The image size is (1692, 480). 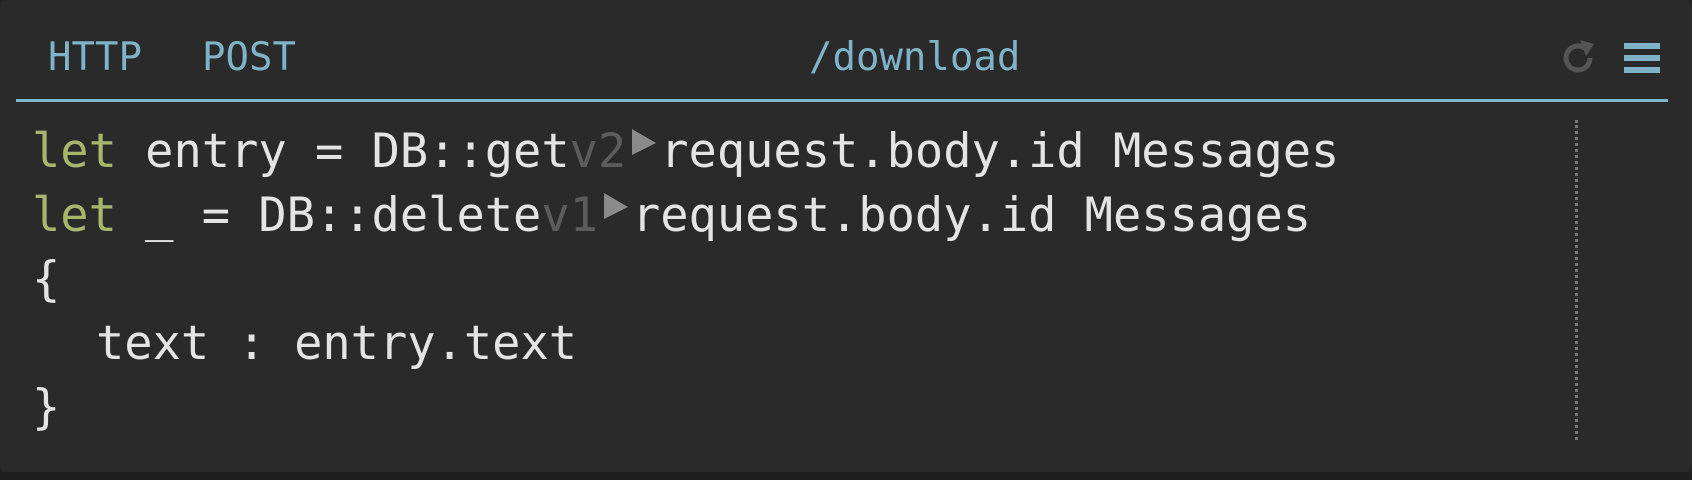 I want to click on hamburger-menu-icon, so click(x=1642, y=58).